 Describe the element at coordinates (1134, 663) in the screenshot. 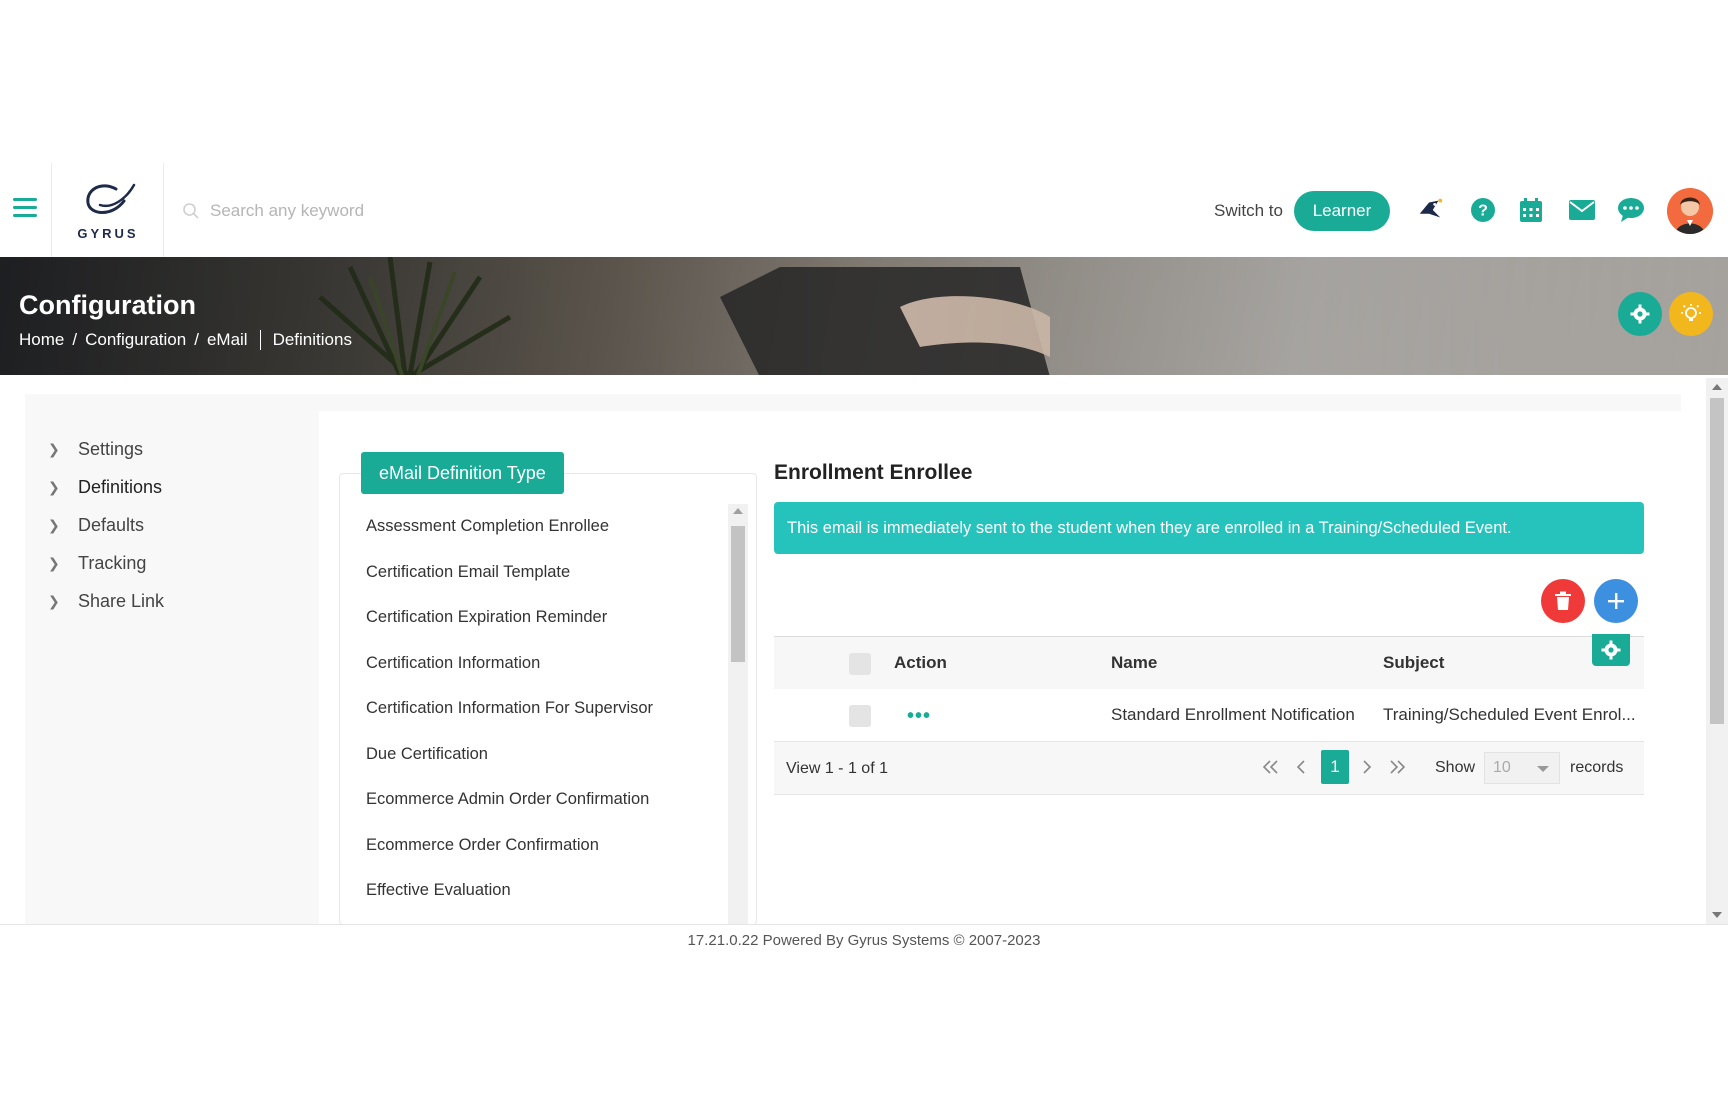

I see `column-header-name: Name` at that location.